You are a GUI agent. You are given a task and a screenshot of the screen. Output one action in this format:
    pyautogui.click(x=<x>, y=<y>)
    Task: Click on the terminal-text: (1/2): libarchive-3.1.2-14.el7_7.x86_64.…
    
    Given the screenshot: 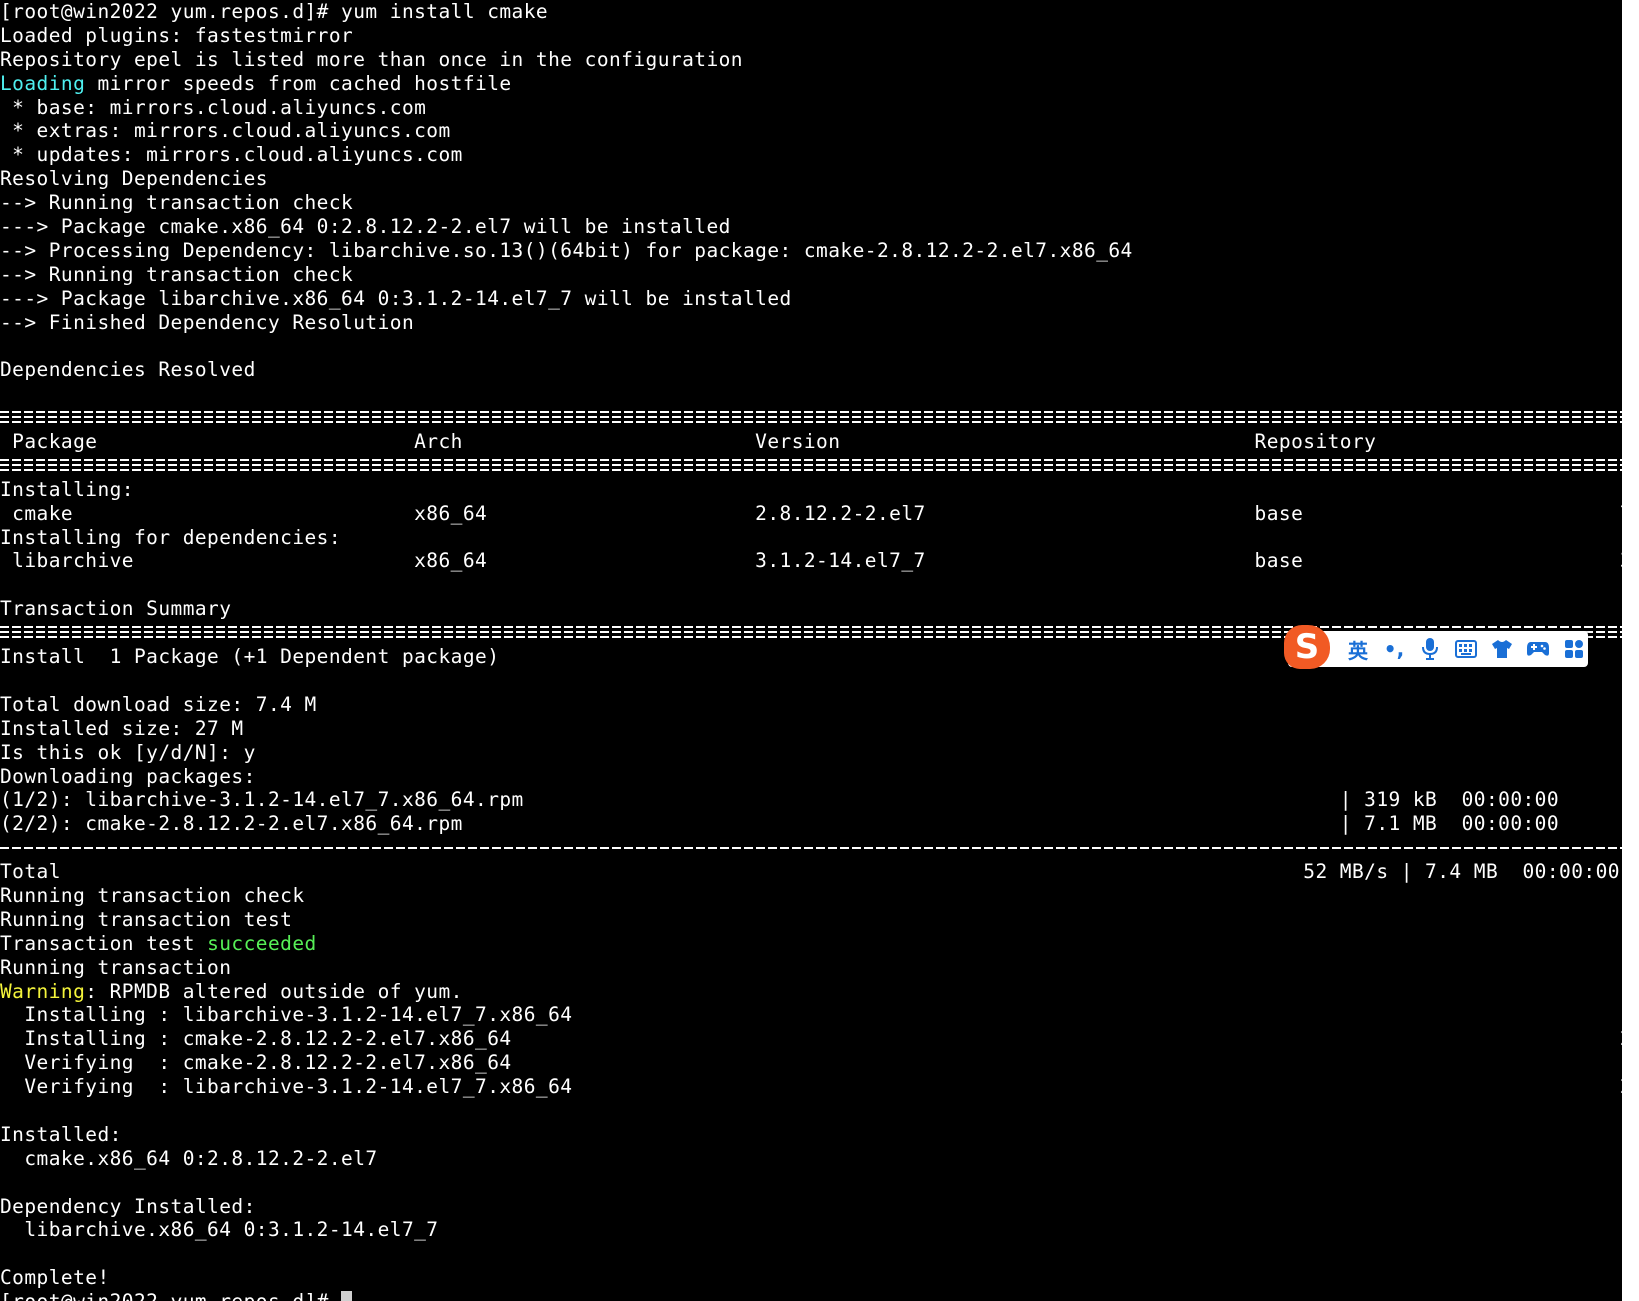 What is the action you would take?
    pyautogui.click(x=780, y=800)
    